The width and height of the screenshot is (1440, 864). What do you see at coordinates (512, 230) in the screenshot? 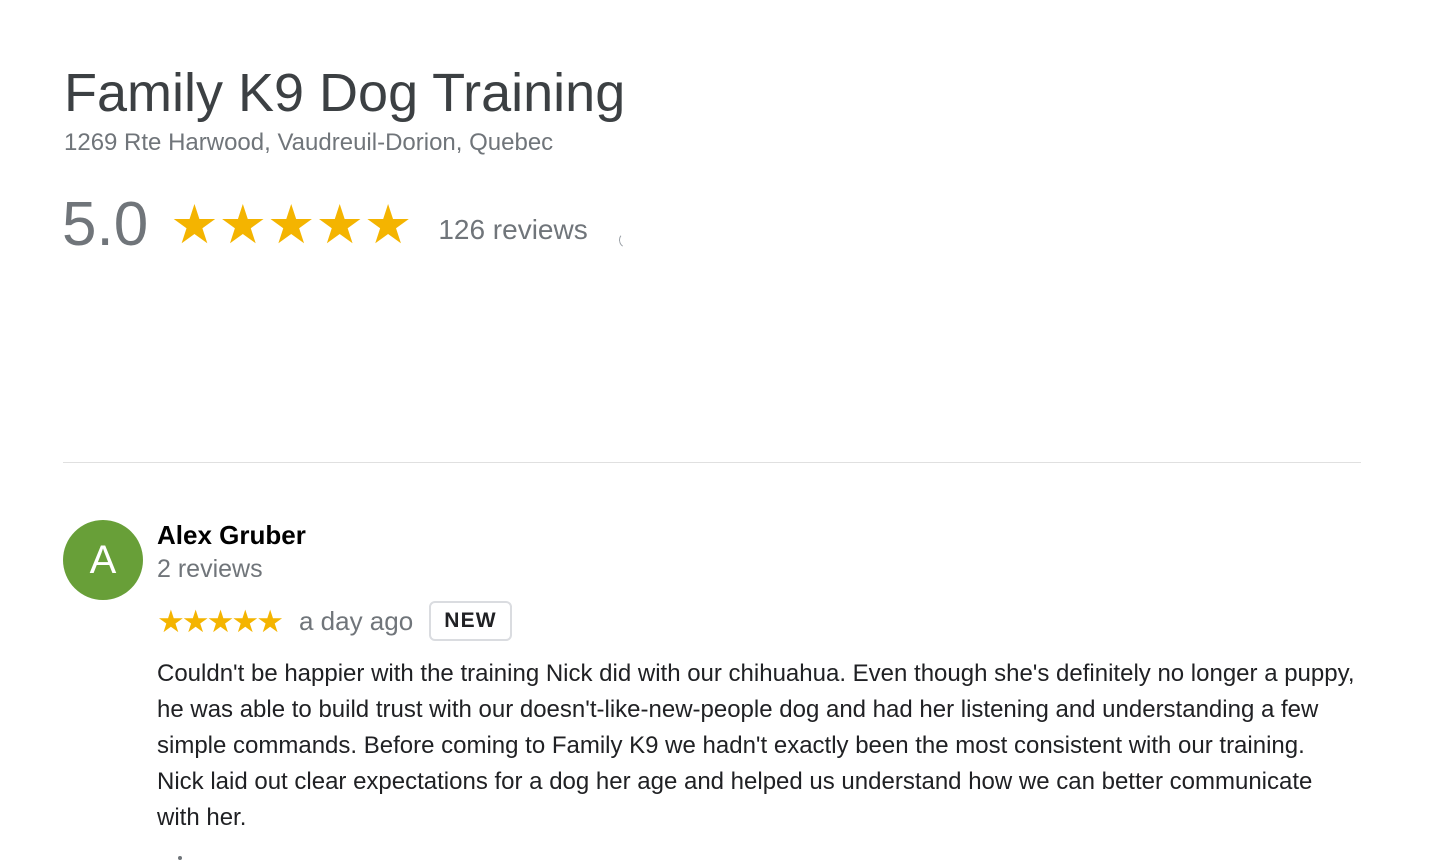
I see `reviews-count-link: 126 reviews` at bounding box center [512, 230].